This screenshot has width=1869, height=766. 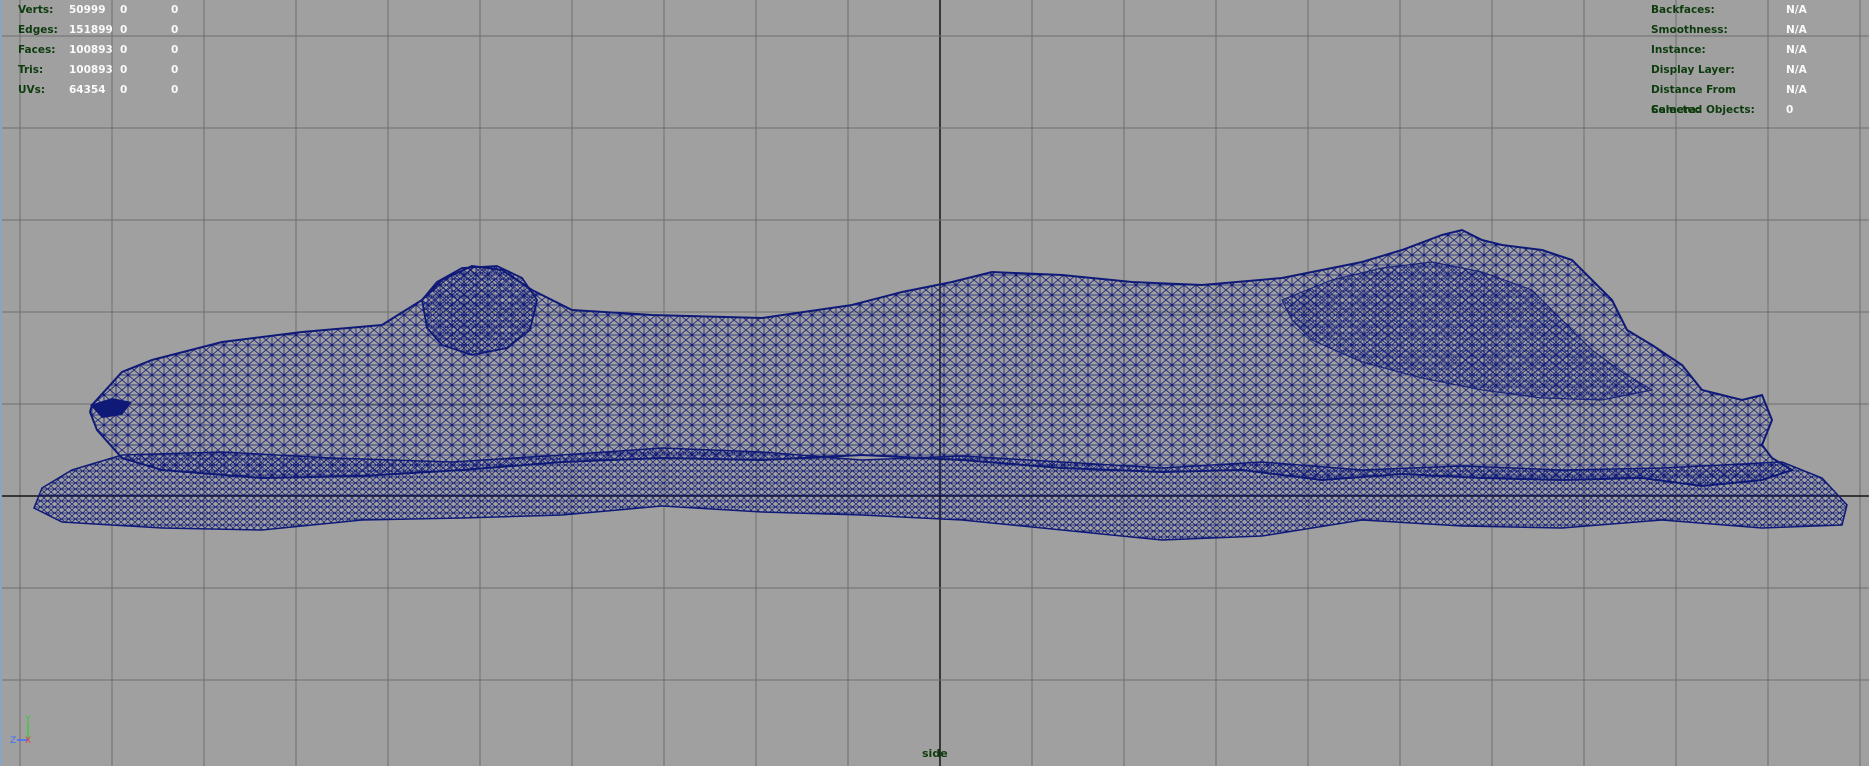 I want to click on object-detail-row: Smoothness: N/A, so click(x=1729, y=30).